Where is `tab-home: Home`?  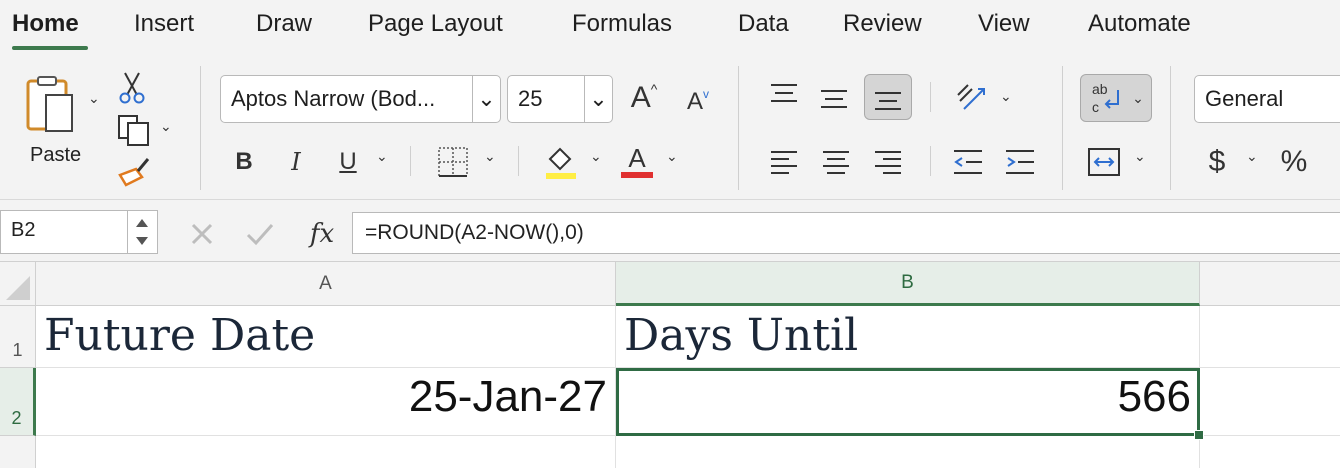 tab-home: Home is located at coordinates (45, 24).